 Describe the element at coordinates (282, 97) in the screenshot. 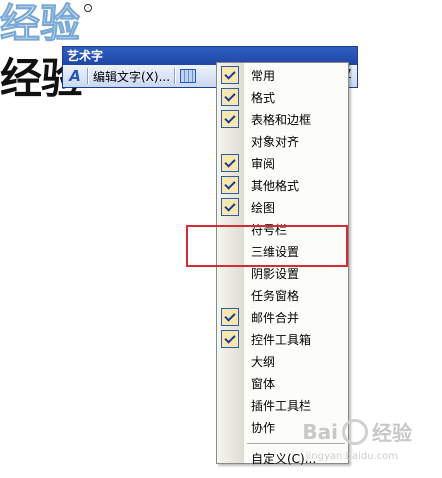

I see `menu-item: 格式` at that location.